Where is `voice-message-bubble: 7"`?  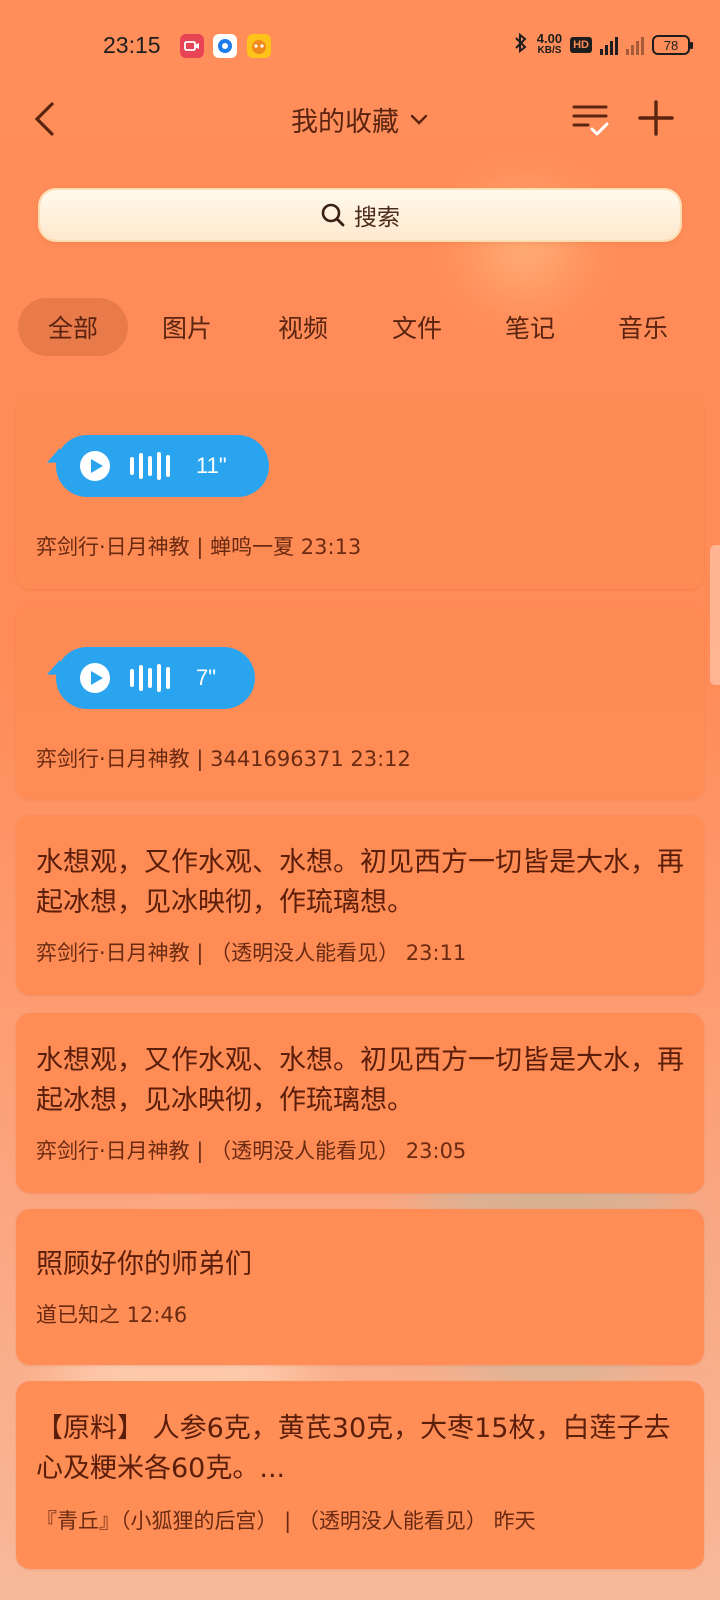
voice-message-bubble: 7" is located at coordinates (155, 678).